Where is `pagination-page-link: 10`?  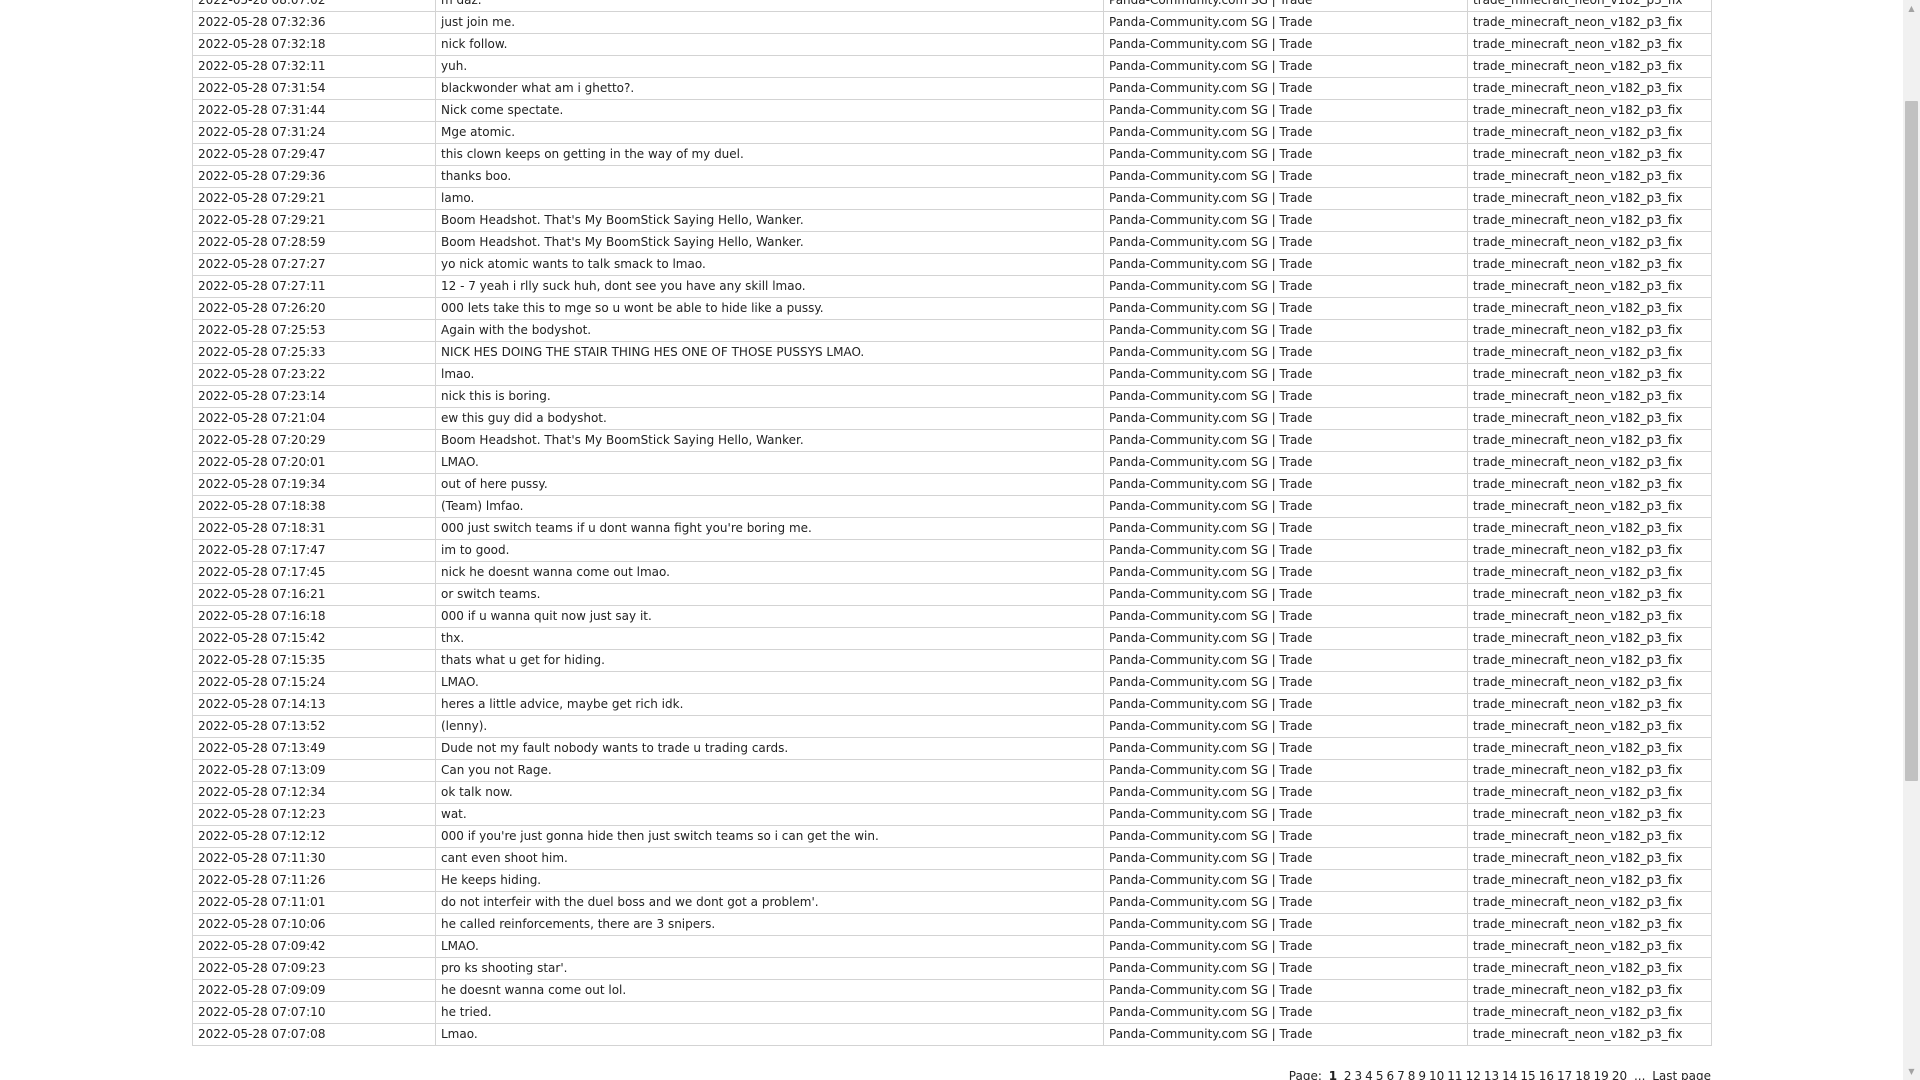 pagination-page-link: 10 is located at coordinates (1436, 1074).